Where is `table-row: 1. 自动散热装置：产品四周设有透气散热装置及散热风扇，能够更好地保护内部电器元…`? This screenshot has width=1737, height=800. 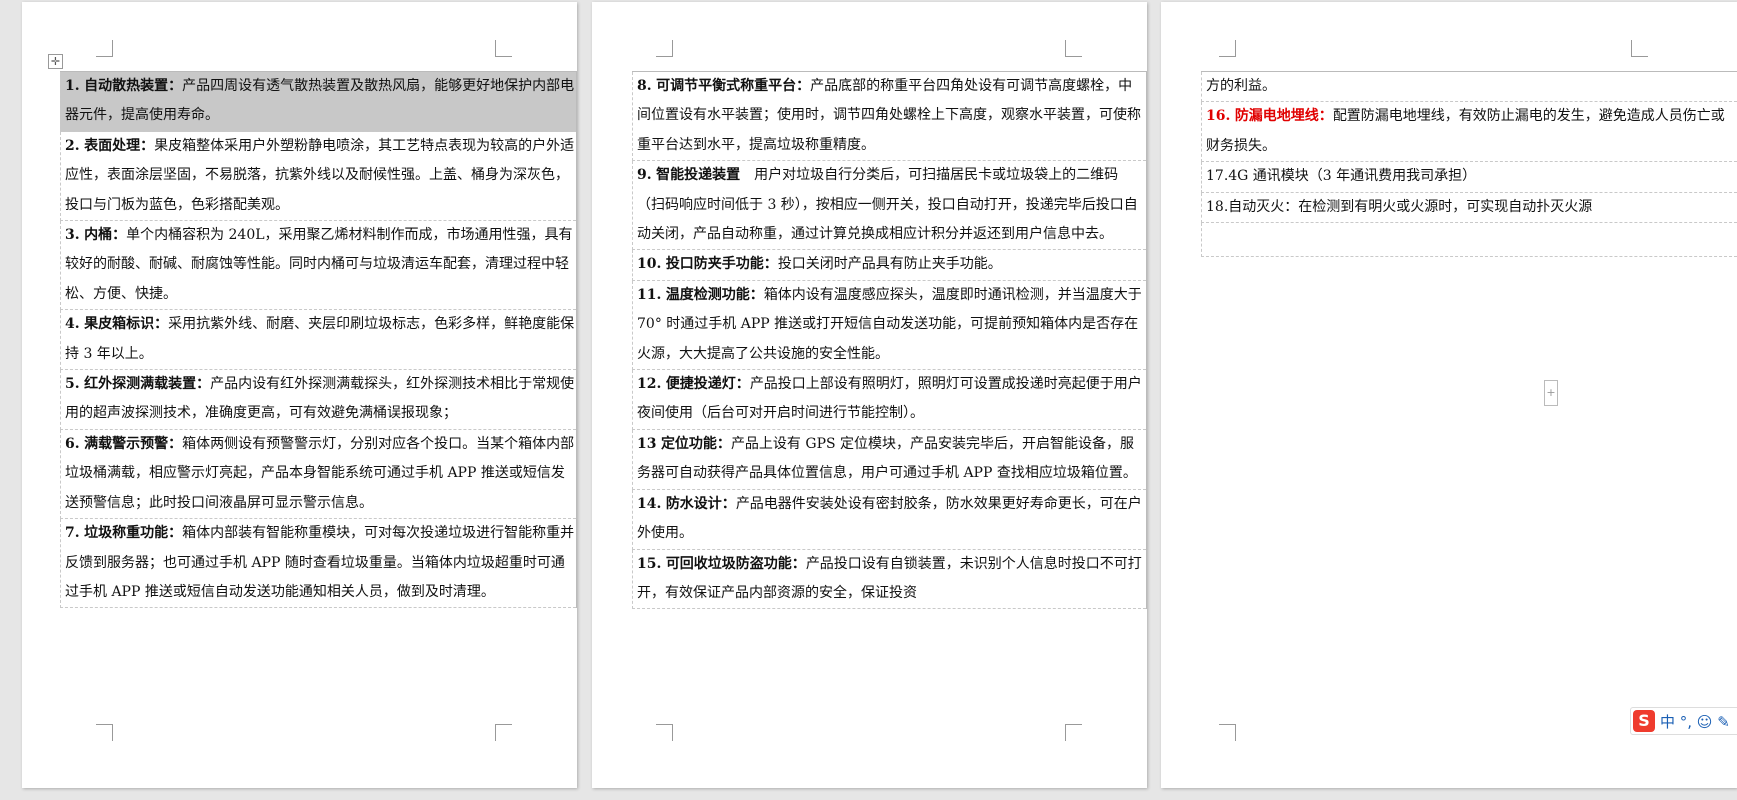 table-row: 1. 自动散热装置：产品四周设有透气散热装置及散热风扇，能够更好地保护内部电器元… is located at coordinates (318, 102).